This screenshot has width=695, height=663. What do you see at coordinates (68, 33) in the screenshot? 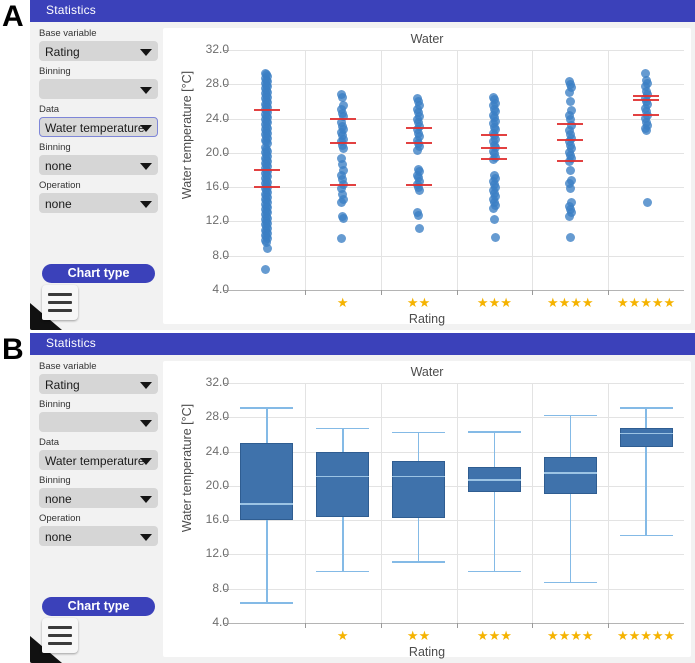
I see `field-label-base-variable: Base variable` at bounding box center [68, 33].